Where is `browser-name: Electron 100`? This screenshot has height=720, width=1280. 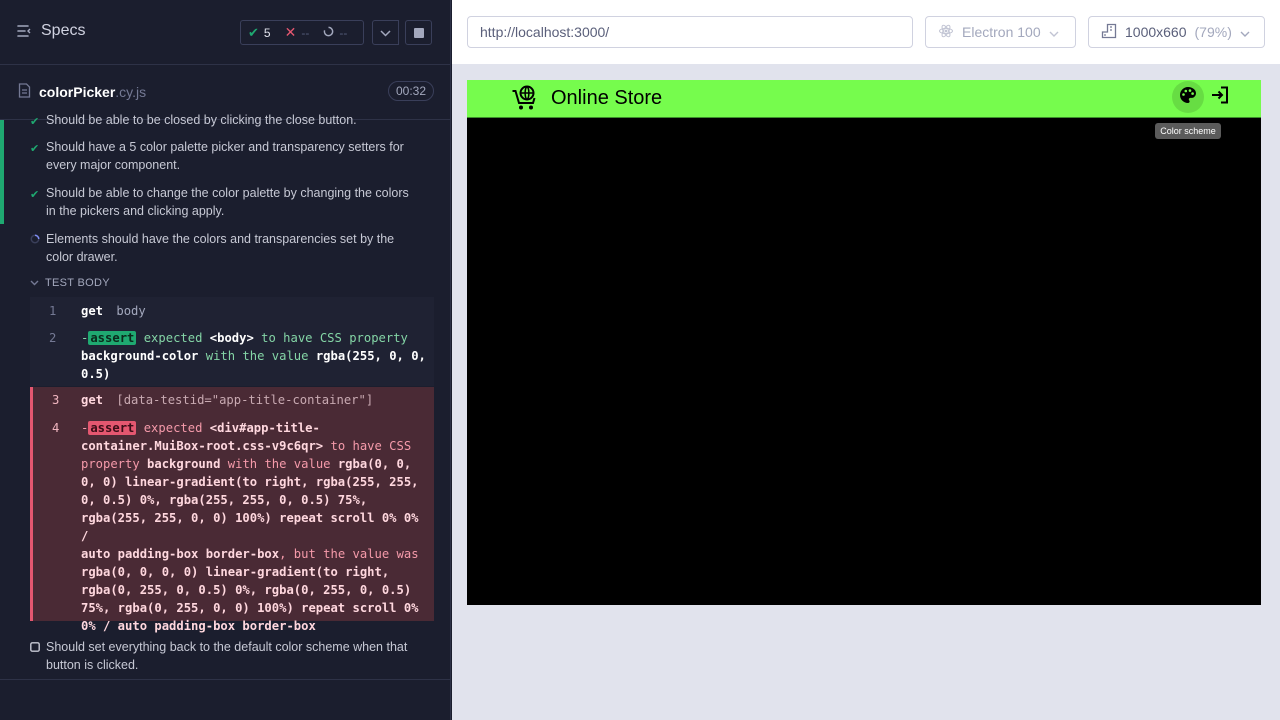
browser-name: Electron 100 is located at coordinates (1001, 32).